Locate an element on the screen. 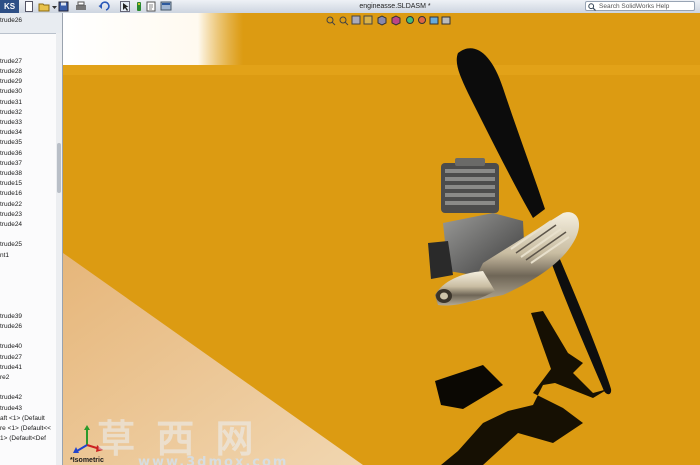 The height and width of the screenshot is (465, 700). tree-item: trude16 is located at coordinates (29, 194).